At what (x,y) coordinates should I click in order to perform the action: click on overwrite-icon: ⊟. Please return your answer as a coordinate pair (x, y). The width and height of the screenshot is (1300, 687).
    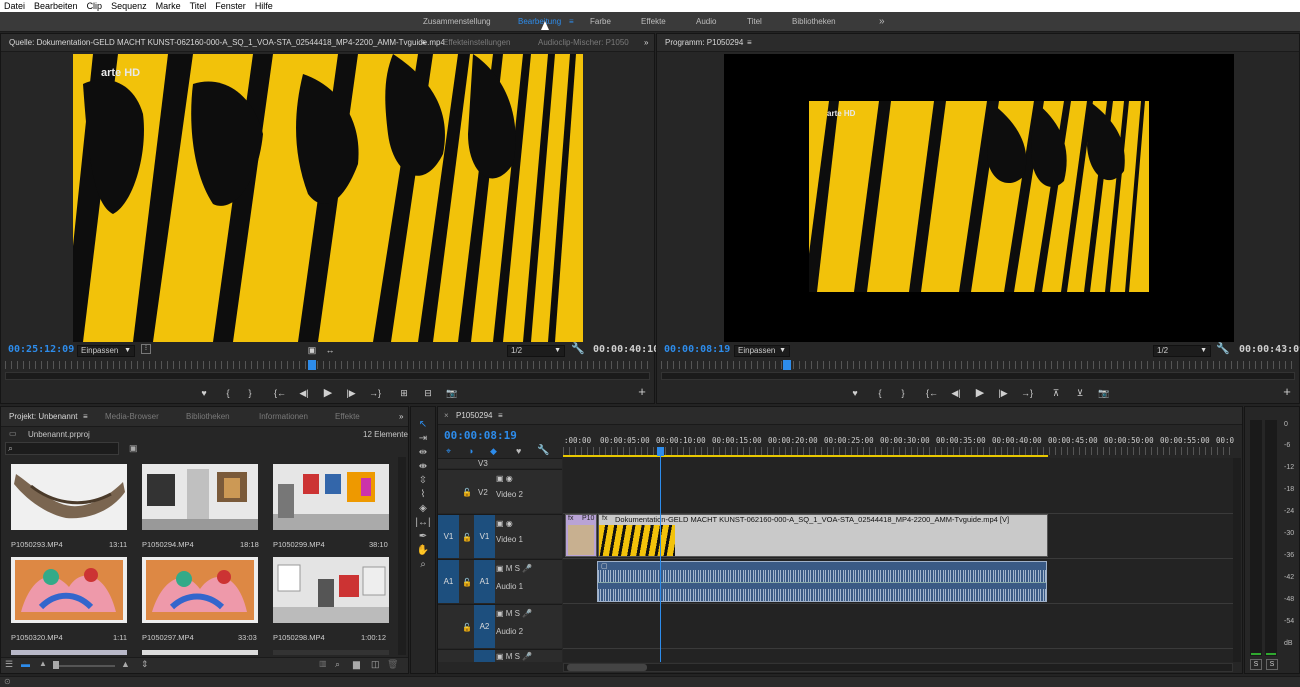
    Looking at the image, I should click on (428, 393).